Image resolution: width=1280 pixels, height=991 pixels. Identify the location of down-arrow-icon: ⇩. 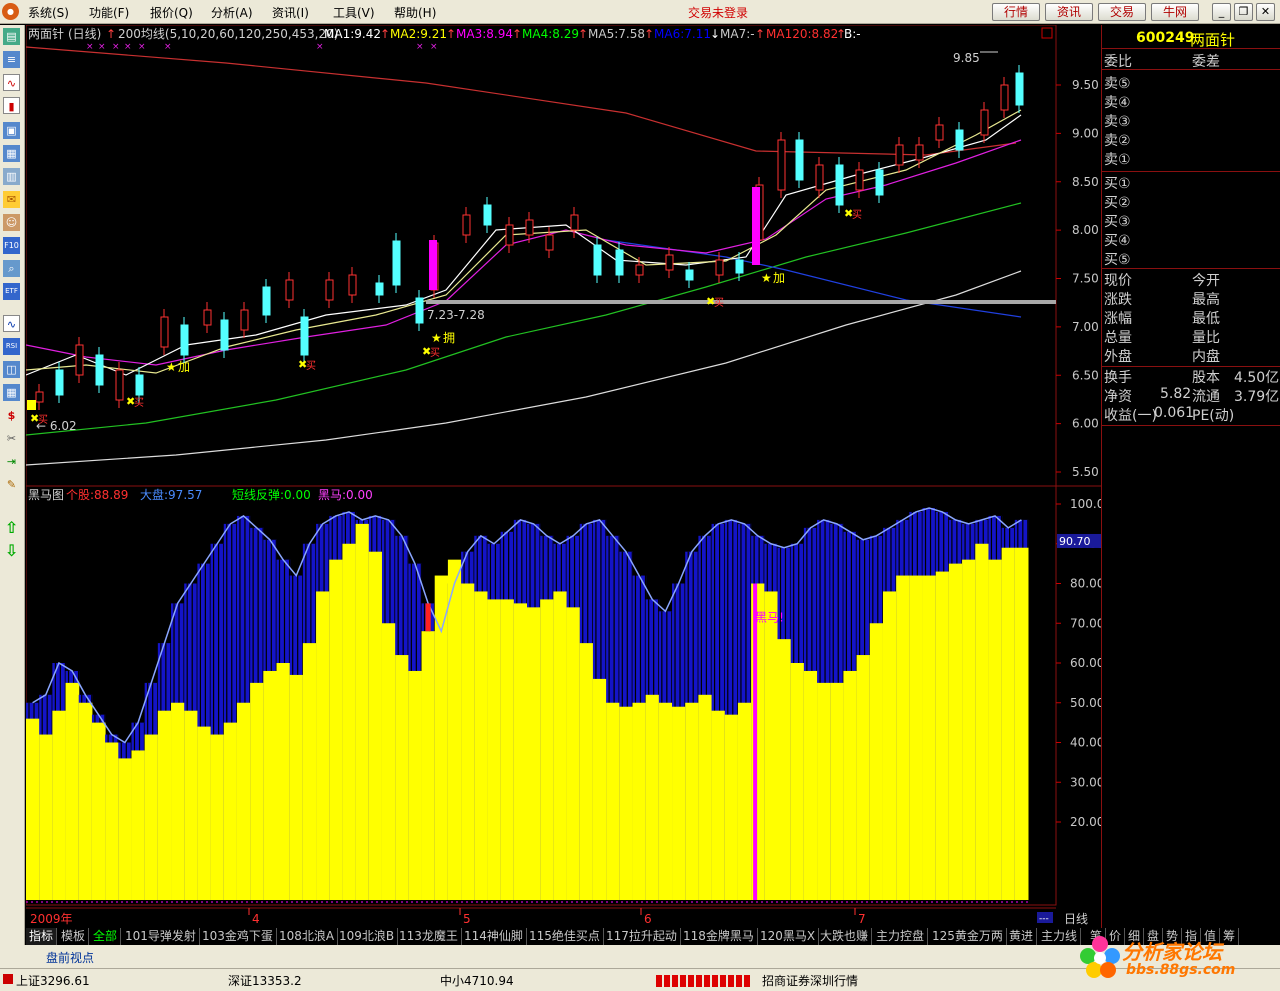
(11, 550).